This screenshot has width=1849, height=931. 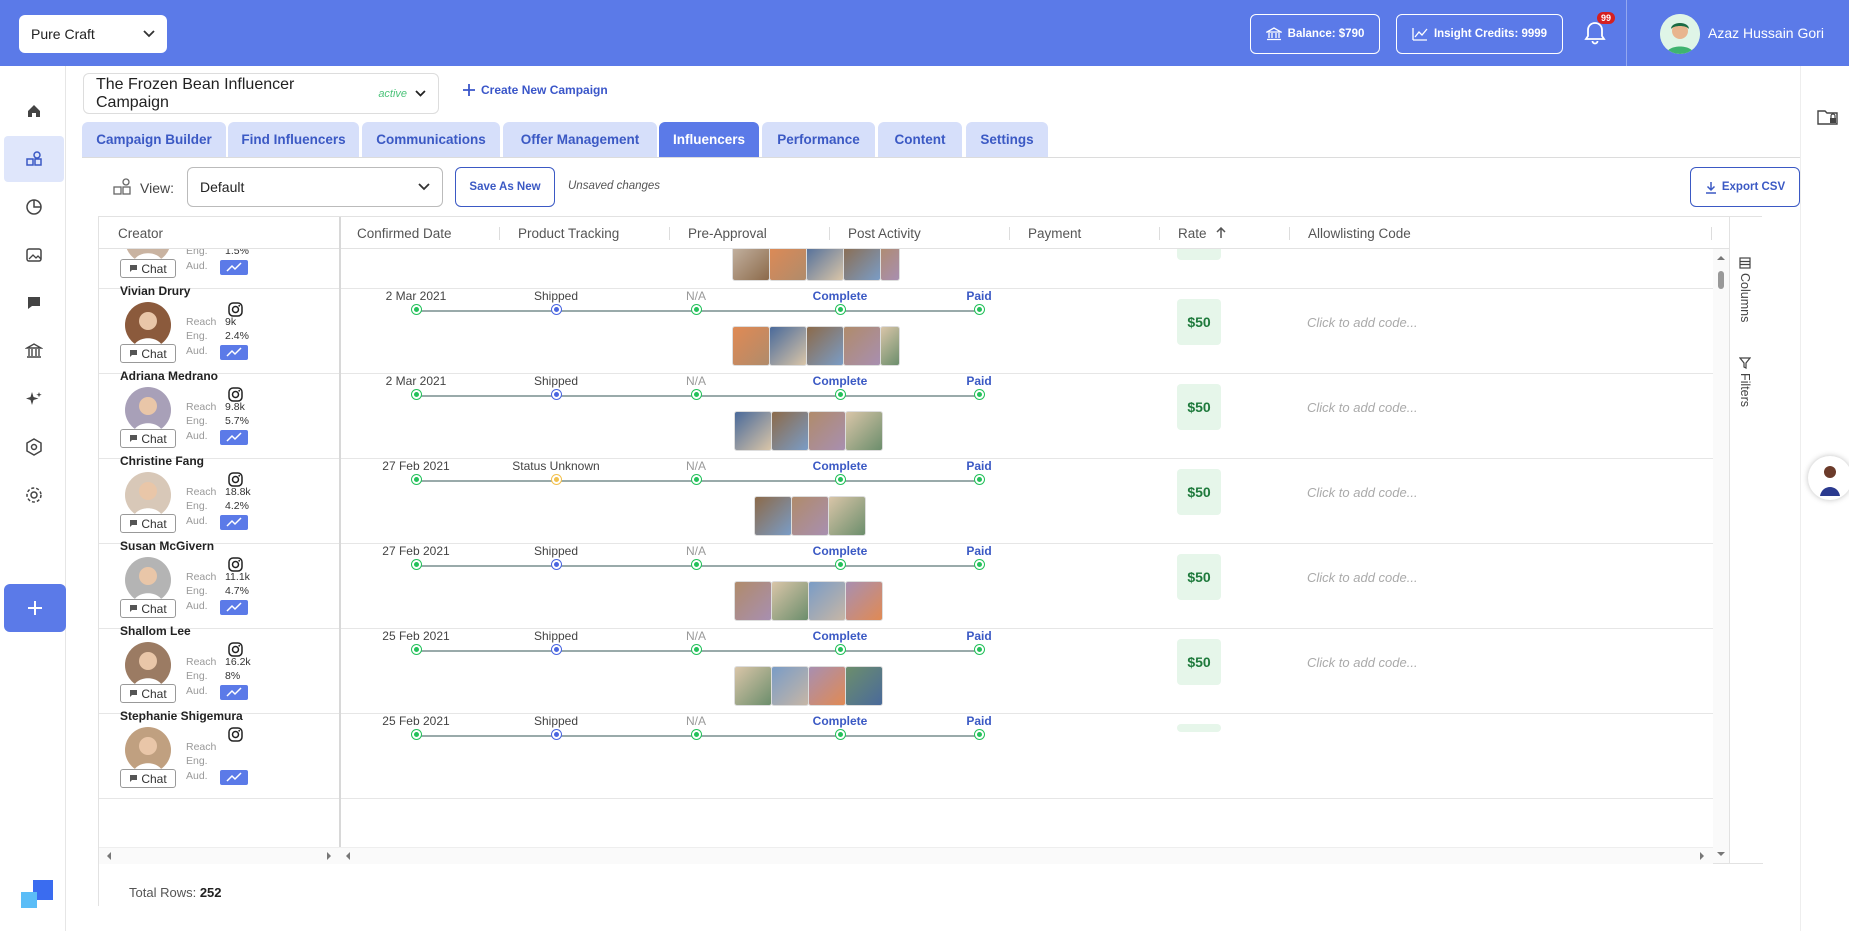 What do you see at coordinates (580, 139) in the screenshot?
I see `tab-offer-management: Offer Management` at bounding box center [580, 139].